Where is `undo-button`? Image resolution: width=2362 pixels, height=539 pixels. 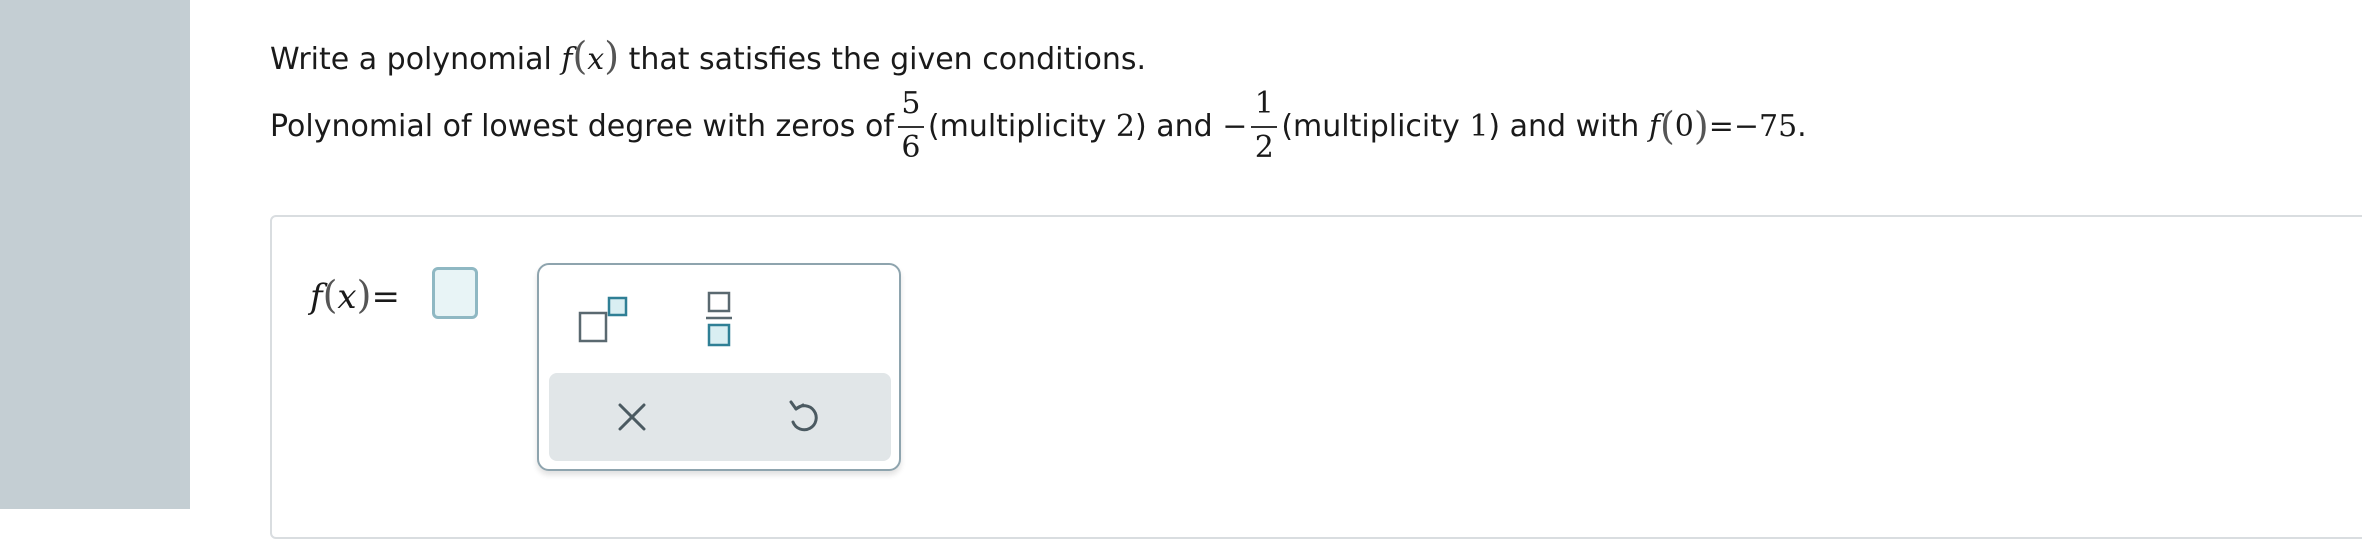
undo-button is located at coordinates (803, 417).